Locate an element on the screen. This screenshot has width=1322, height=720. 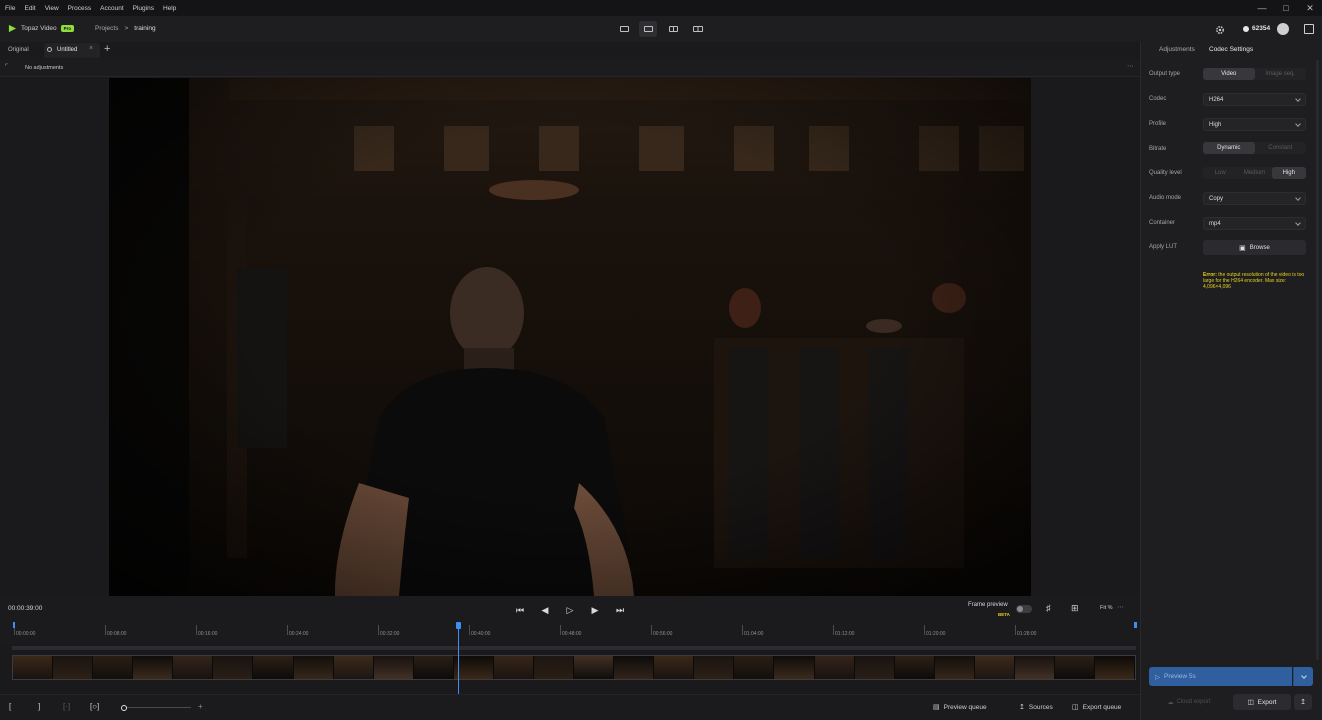
go-to-end-button: ⏭ is located at coordinates (620, 610).